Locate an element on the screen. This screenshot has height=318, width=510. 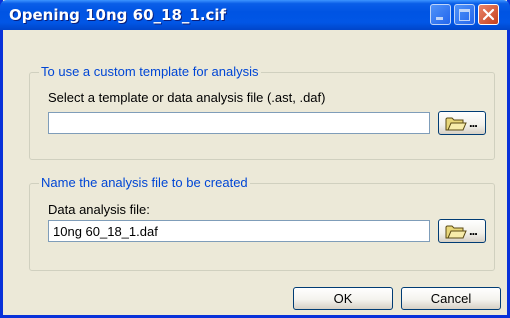
template-file-input is located at coordinates (239, 123).